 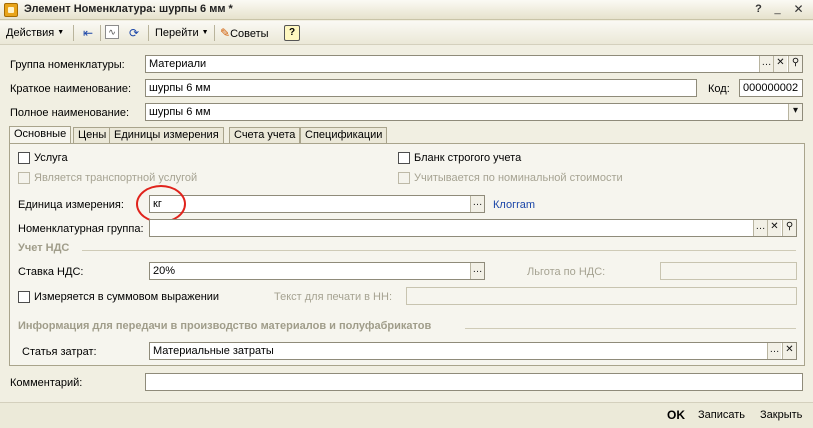 What do you see at coordinates (24, 178) in the screenshot?
I see `transport-checkbox` at bounding box center [24, 178].